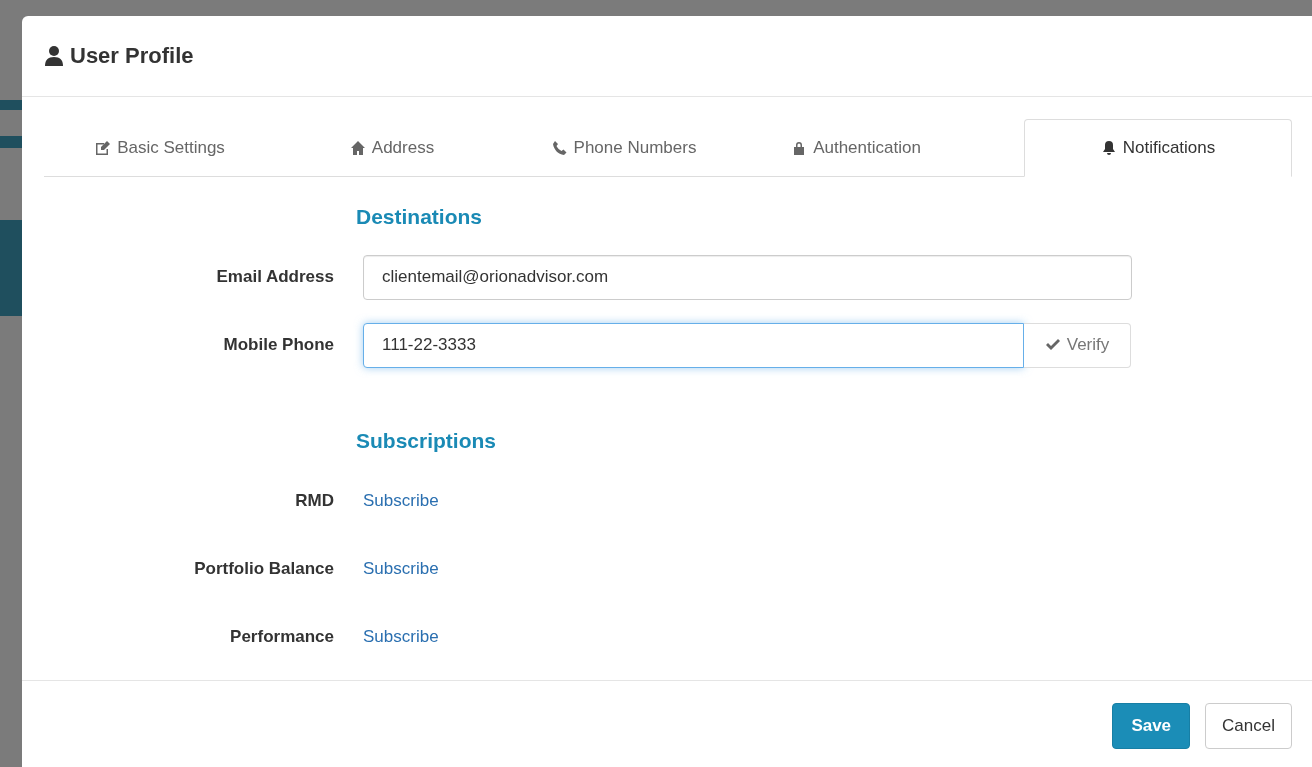 The width and height of the screenshot is (1312, 767). What do you see at coordinates (314, 501) in the screenshot?
I see `subscription-label: RMD` at bounding box center [314, 501].